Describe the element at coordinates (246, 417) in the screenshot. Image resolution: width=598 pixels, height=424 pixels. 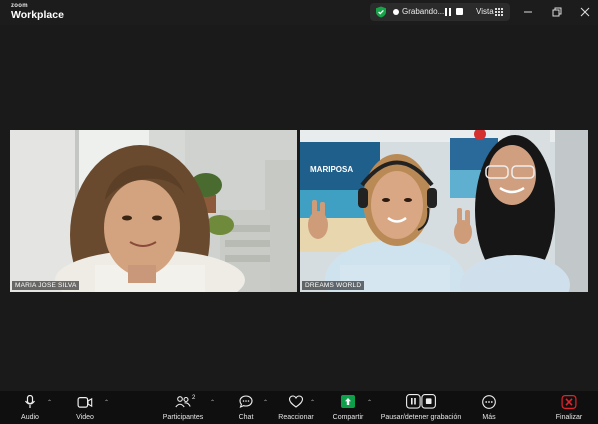
I see `chat-label: Chat` at that location.